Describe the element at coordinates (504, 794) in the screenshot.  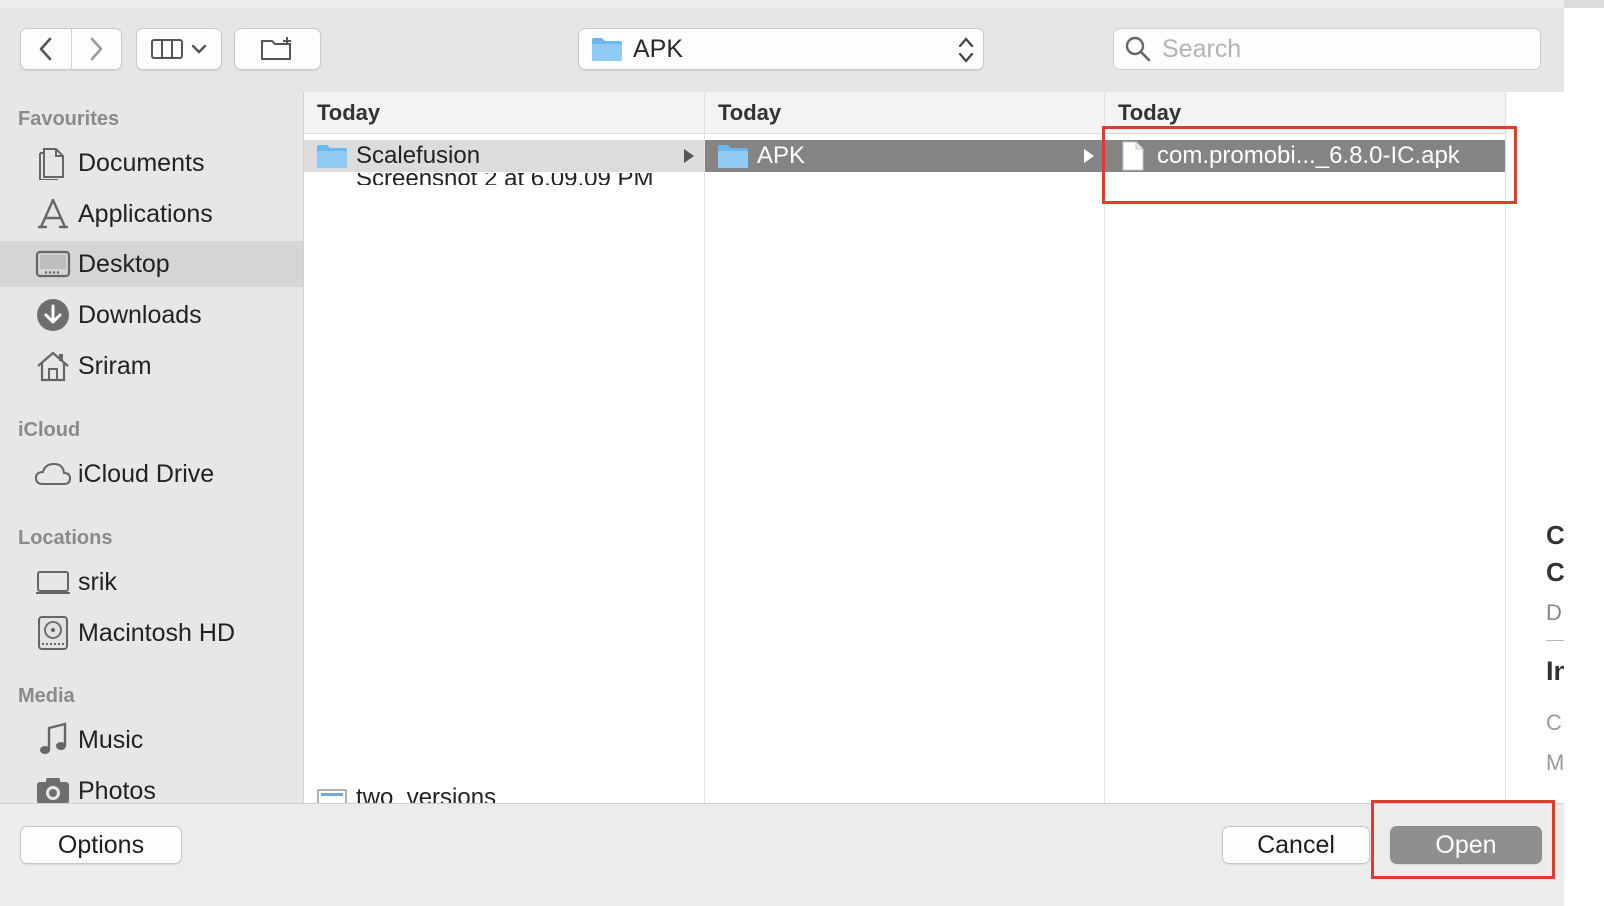
I see `list-item-two-versions: two_versions` at that location.